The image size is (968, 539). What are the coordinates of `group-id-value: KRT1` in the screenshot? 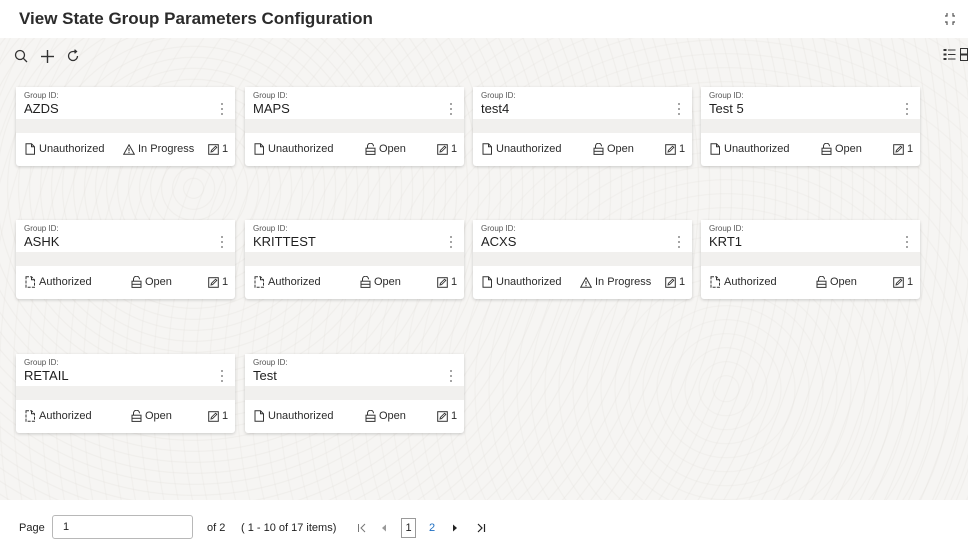 It's located at (725, 241).